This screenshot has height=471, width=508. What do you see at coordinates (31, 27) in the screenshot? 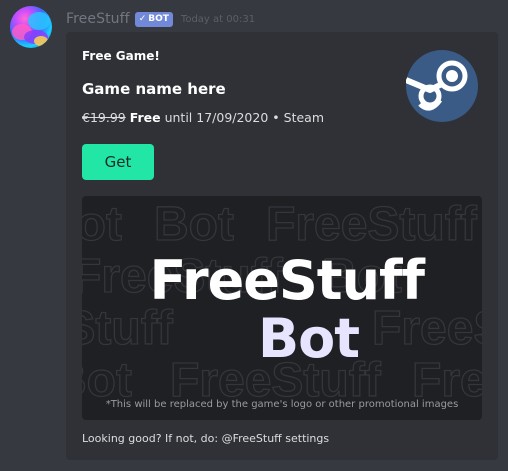
I see `user-avatar` at bounding box center [31, 27].